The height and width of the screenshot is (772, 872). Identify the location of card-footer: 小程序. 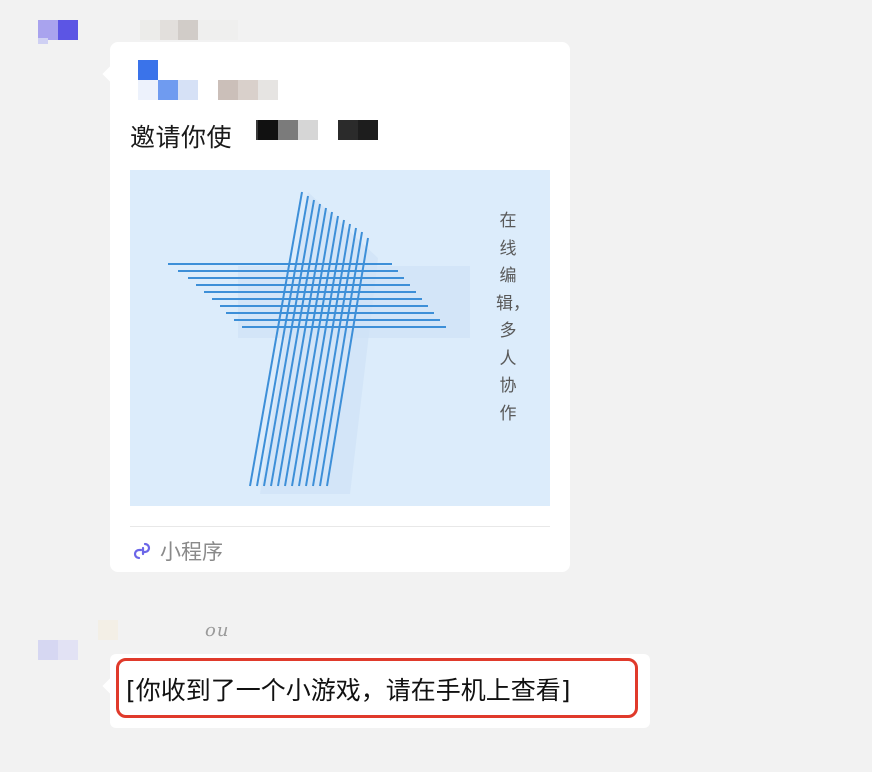
(176, 551).